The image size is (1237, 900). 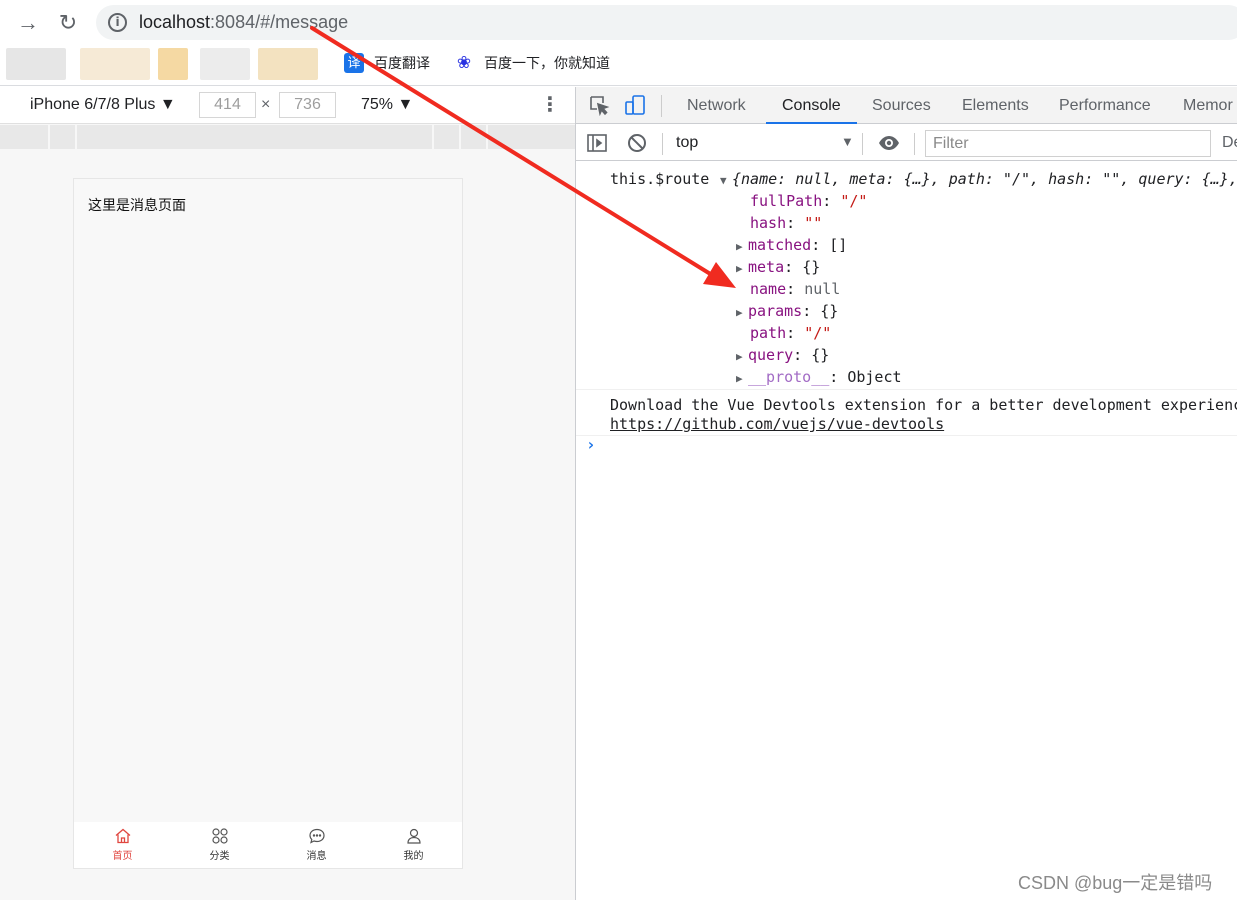 What do you see at coordinates (117, 22) in the screenshot?
I see `site-info-icon: i` at bounding box center [117, 22].